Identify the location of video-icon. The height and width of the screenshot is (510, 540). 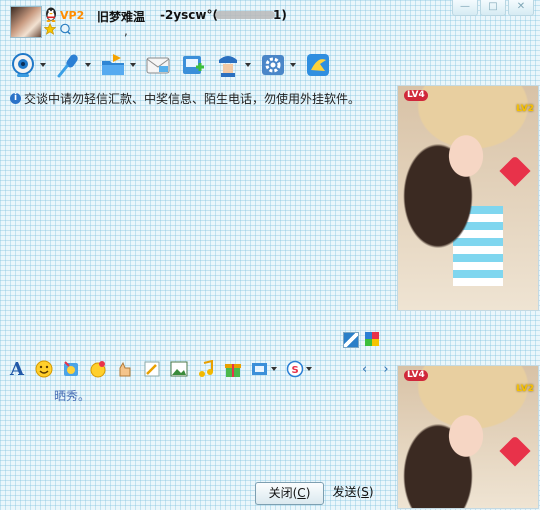
(23, 65).